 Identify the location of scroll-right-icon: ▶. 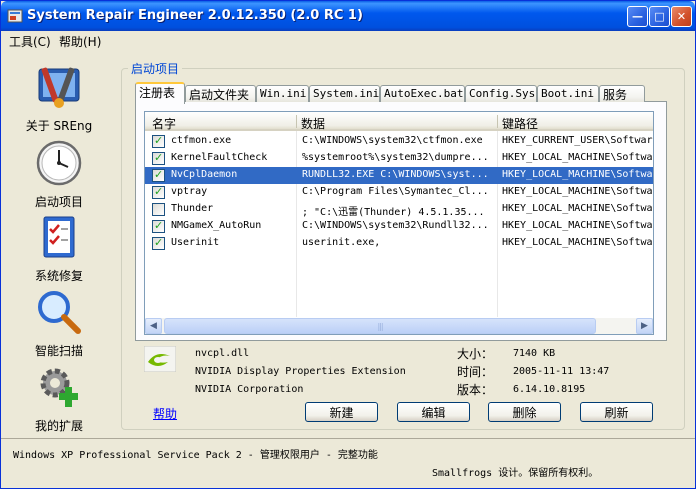
(644, 326).